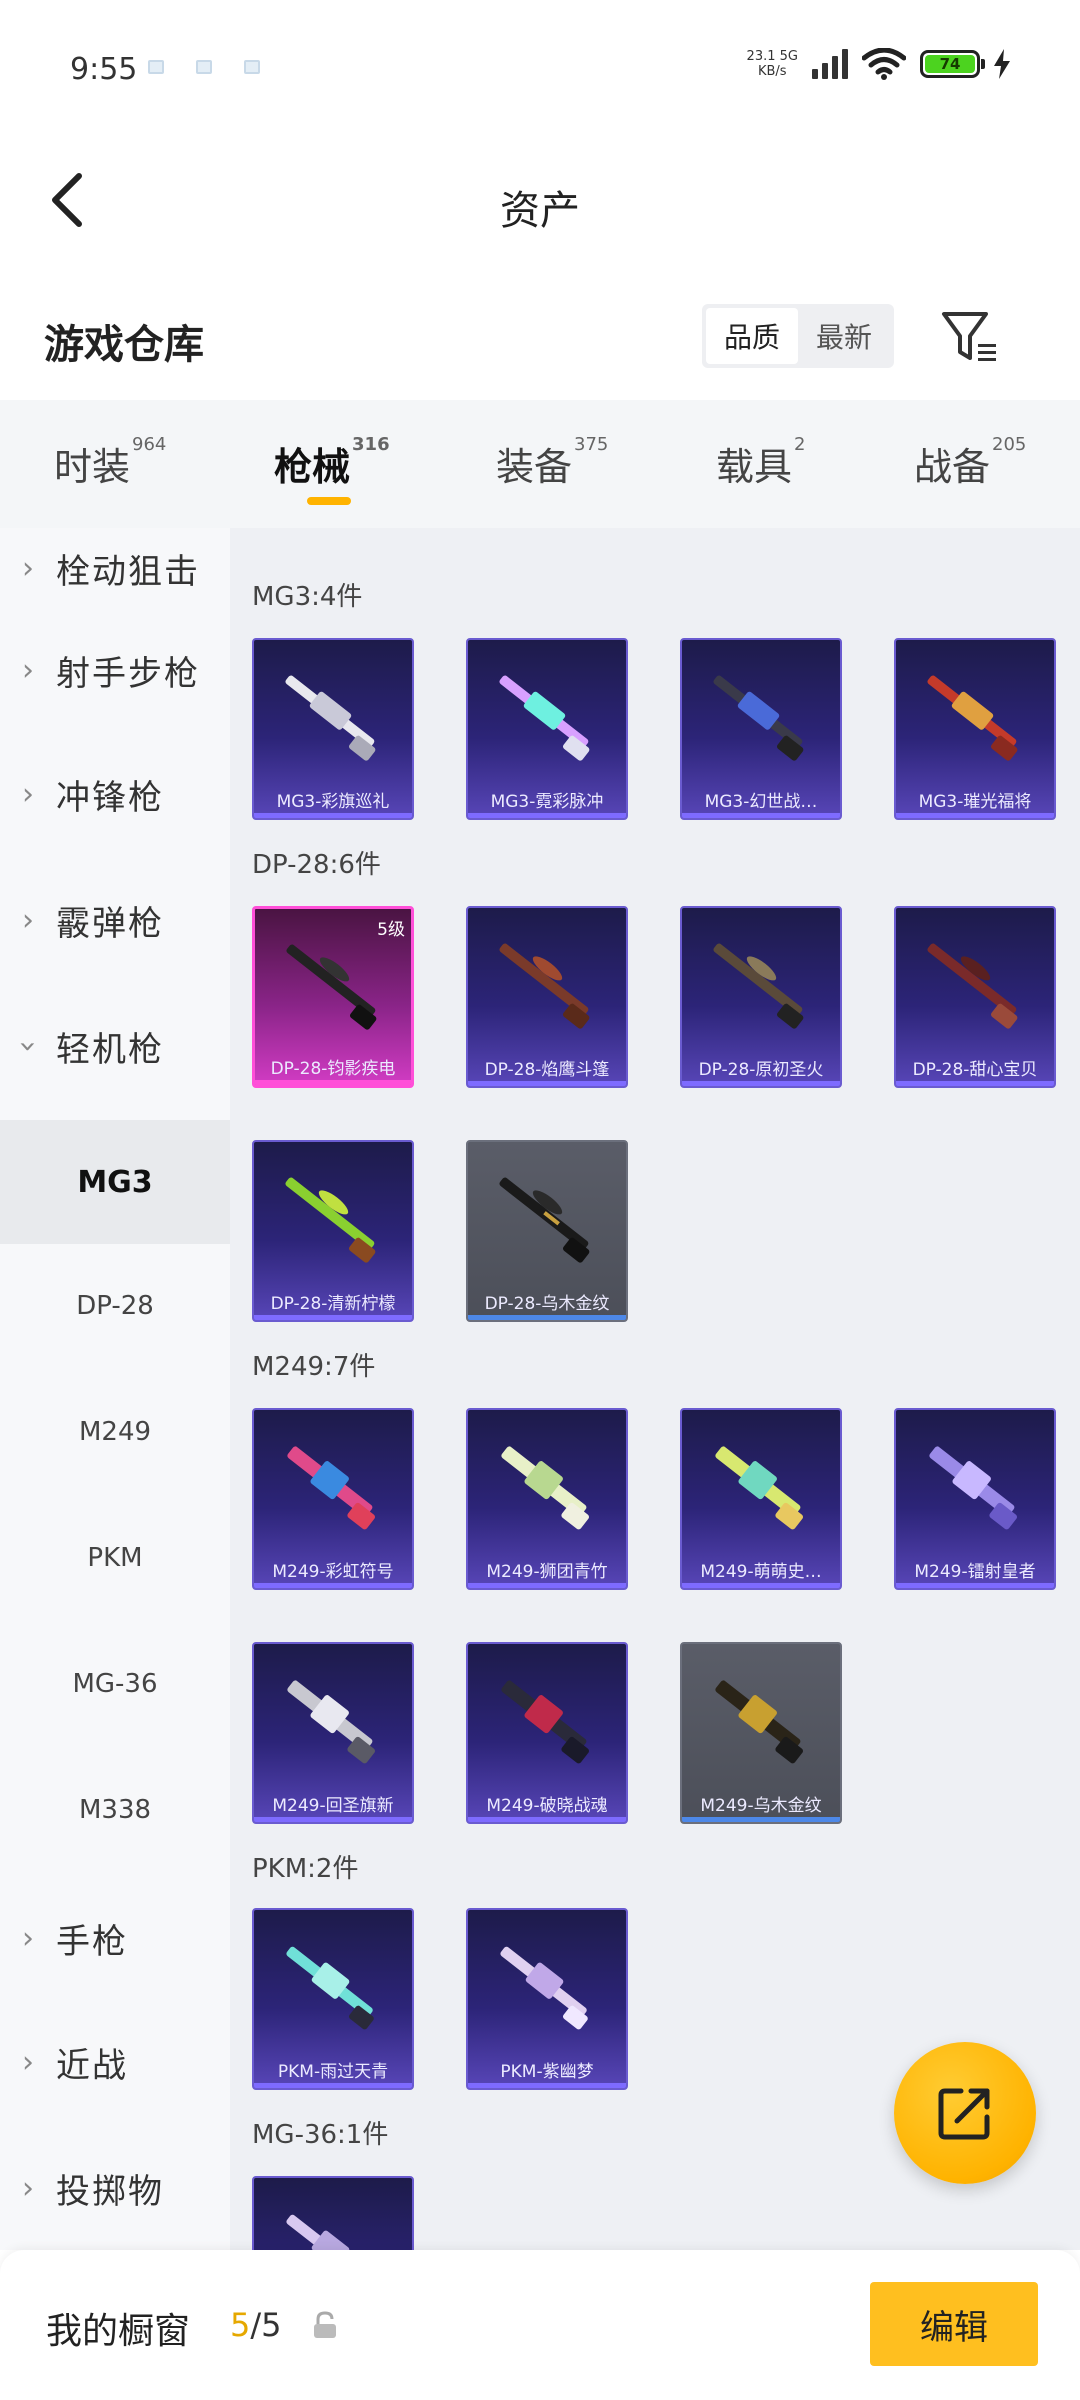 Image resolution: width=1080 pixels, height=2400 pixels. What do you see at coordinates (760, 462) in the screenshot?
I see `tab-vehicles: 载具2` at bounding box center [760, 462].